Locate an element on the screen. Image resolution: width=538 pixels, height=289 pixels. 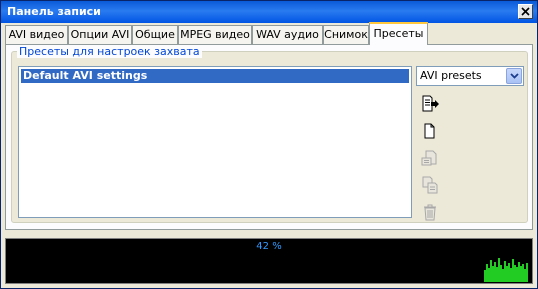
trash-icon is located at coordinates (430, 212).